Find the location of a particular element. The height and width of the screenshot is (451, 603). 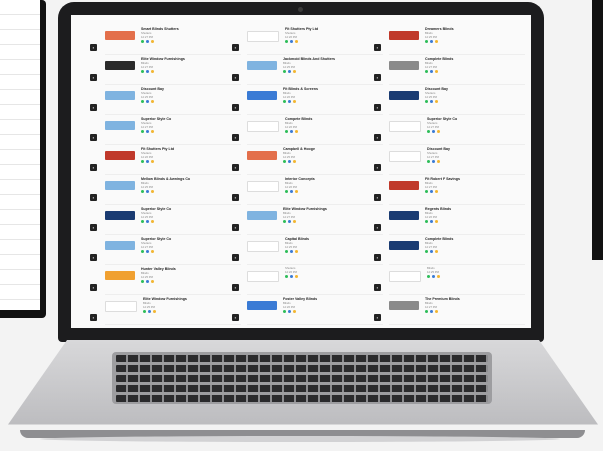

listing-card: Foster Valley Blinds Blinds 12:26 PM ▪ is located at coordinates (307, 311).